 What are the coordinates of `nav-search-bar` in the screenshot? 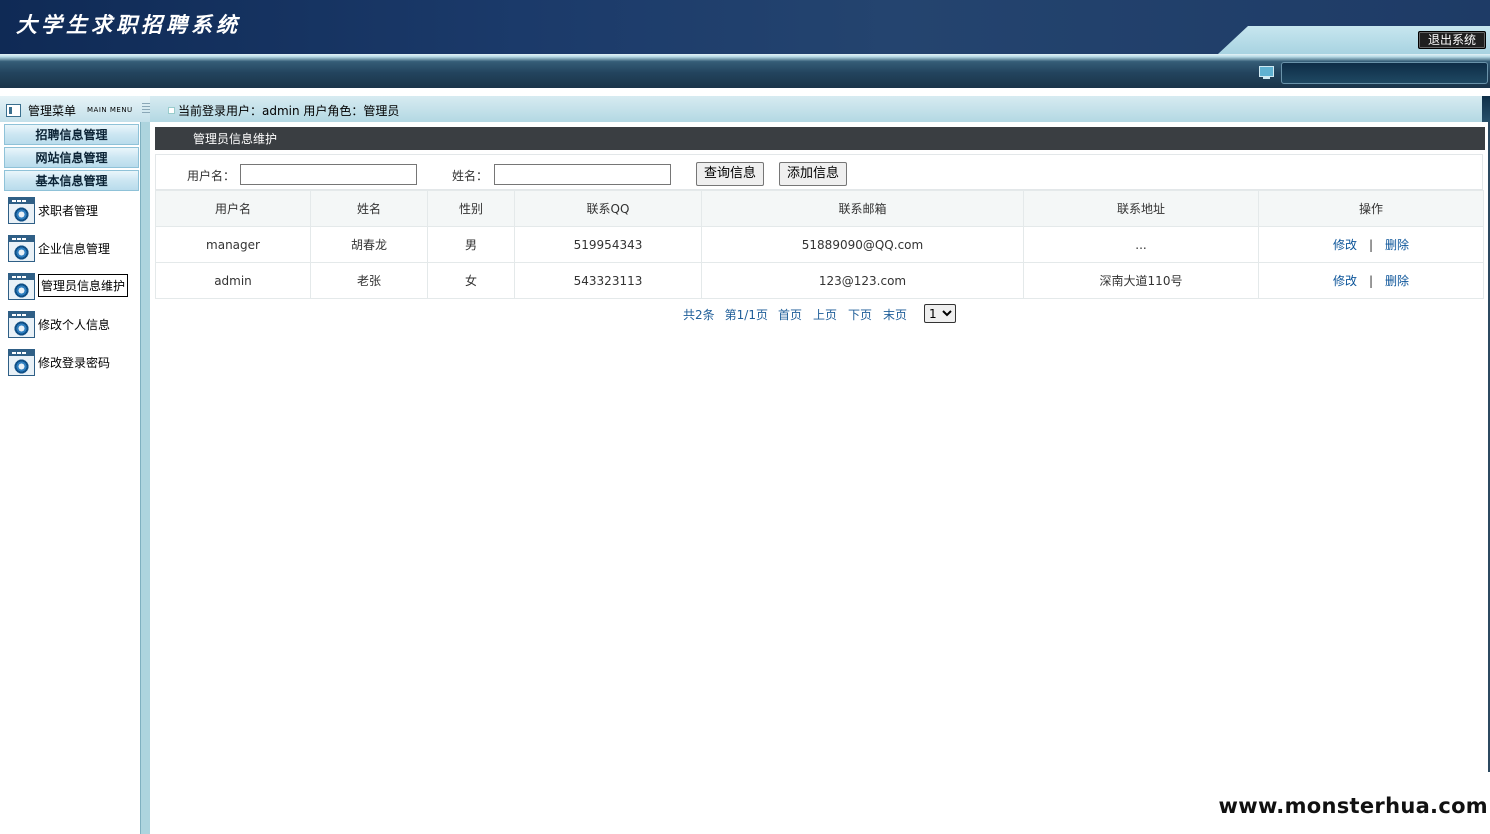 It's located at (1384, 73).